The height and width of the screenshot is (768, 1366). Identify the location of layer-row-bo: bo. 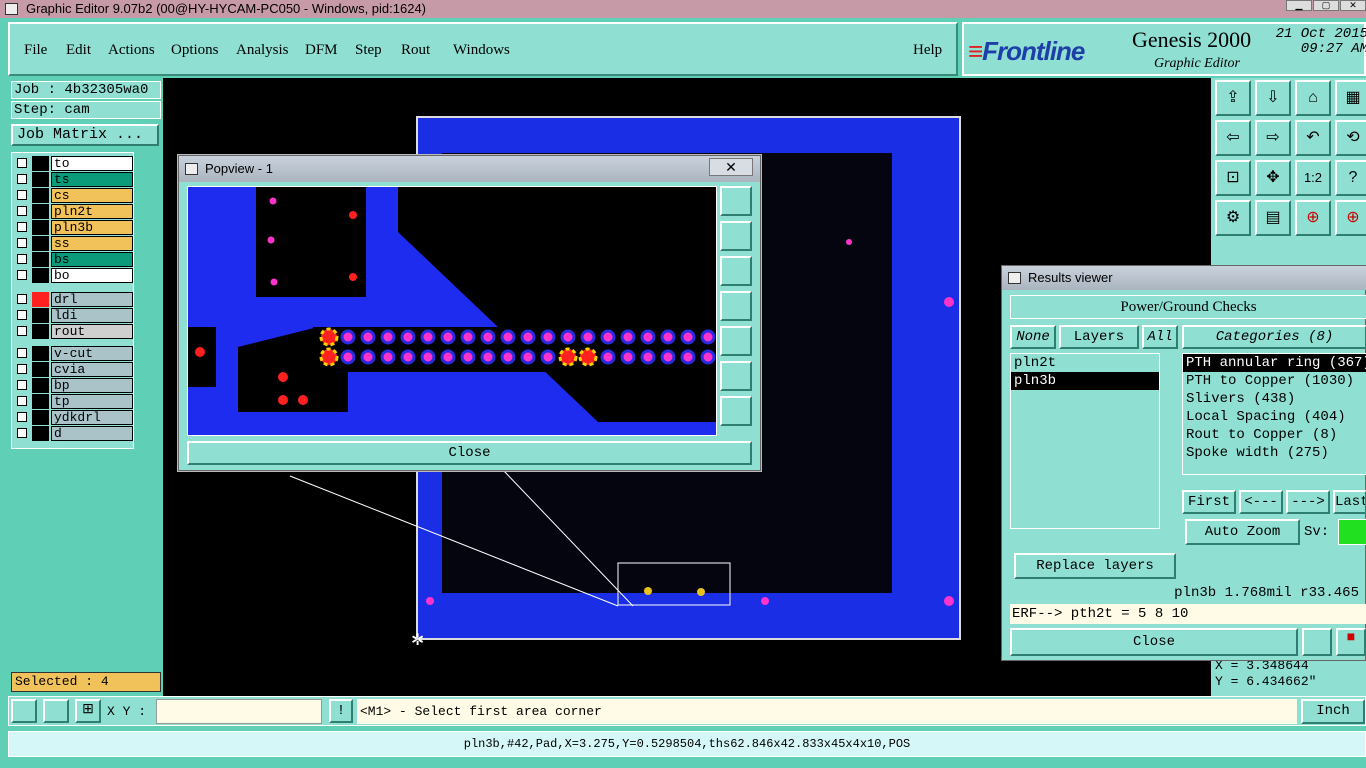
(73, 275).